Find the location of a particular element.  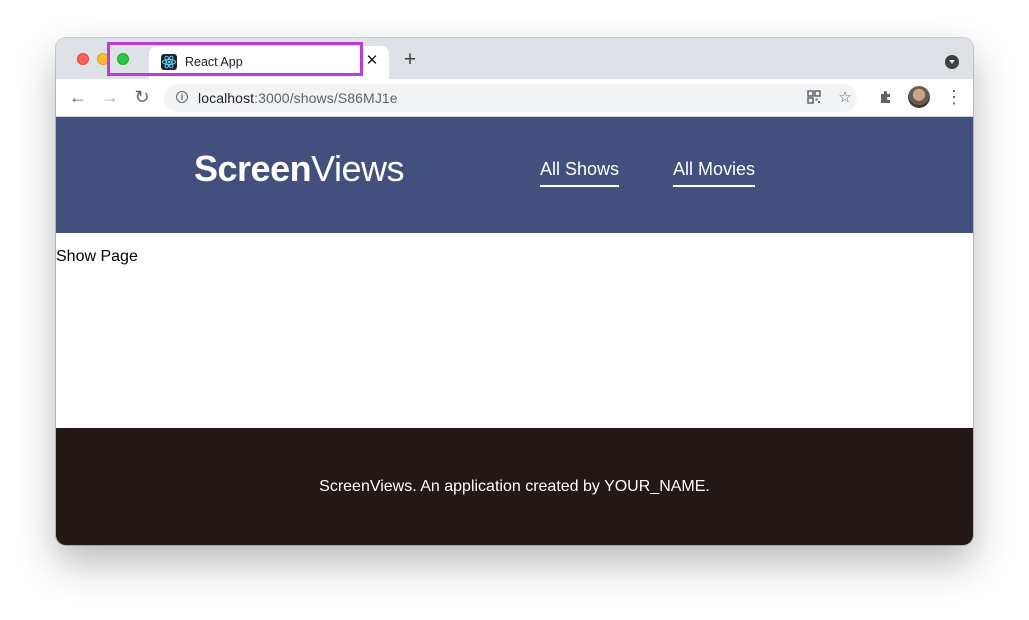

qr-code-icon is located at coordinates (814, 98).